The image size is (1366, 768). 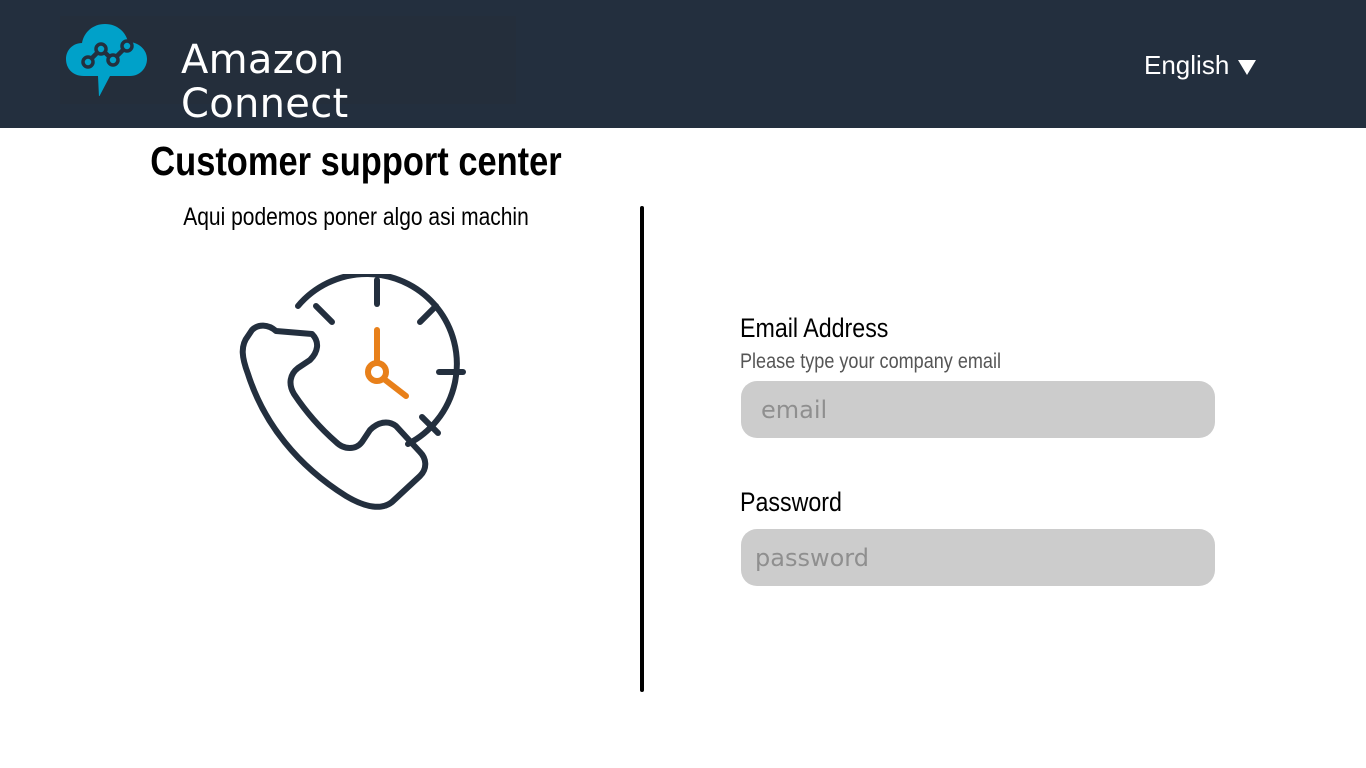 What do you see at coordinates (978, 409) in the screenshot?
I see `email-field` at bounding box center [978, 409].